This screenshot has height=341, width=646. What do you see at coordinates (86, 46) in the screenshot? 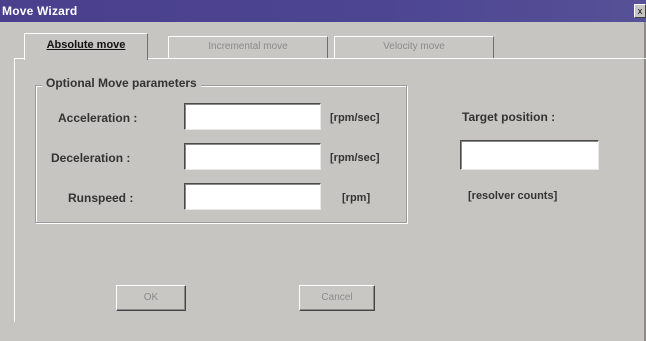
I see `tab-absolute-move: Absolute move` at bounding box center [86, 46].